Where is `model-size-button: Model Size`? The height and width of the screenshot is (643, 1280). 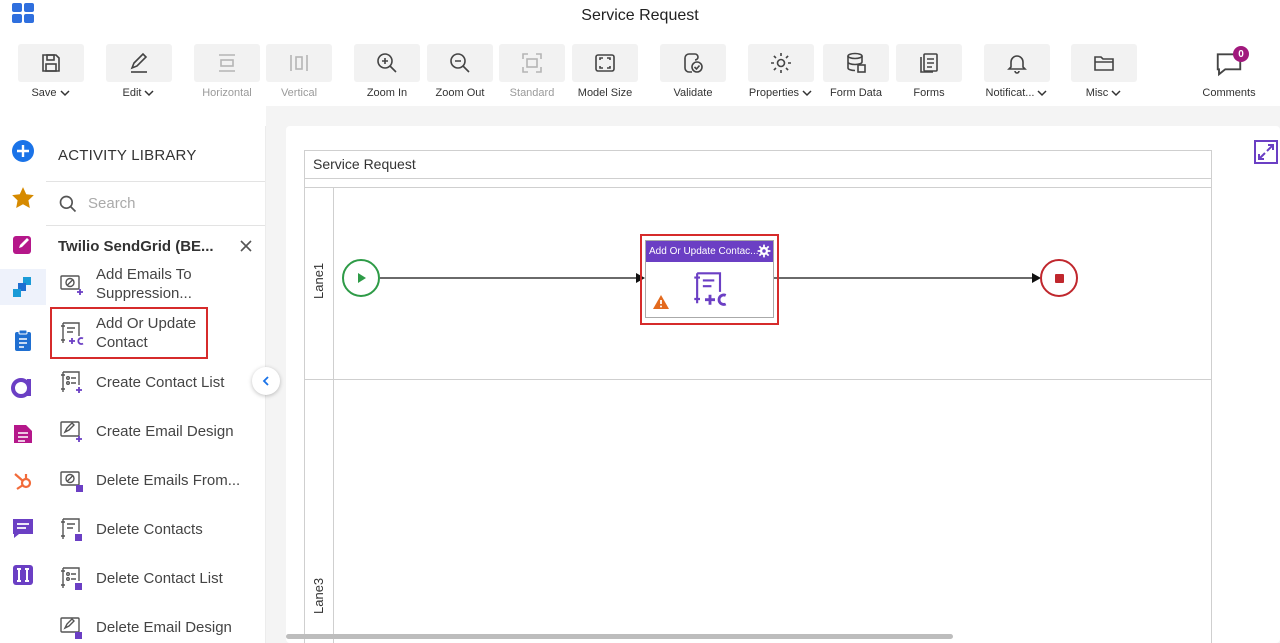 model-size-button: Model Size is located at coordinates (605, 73).